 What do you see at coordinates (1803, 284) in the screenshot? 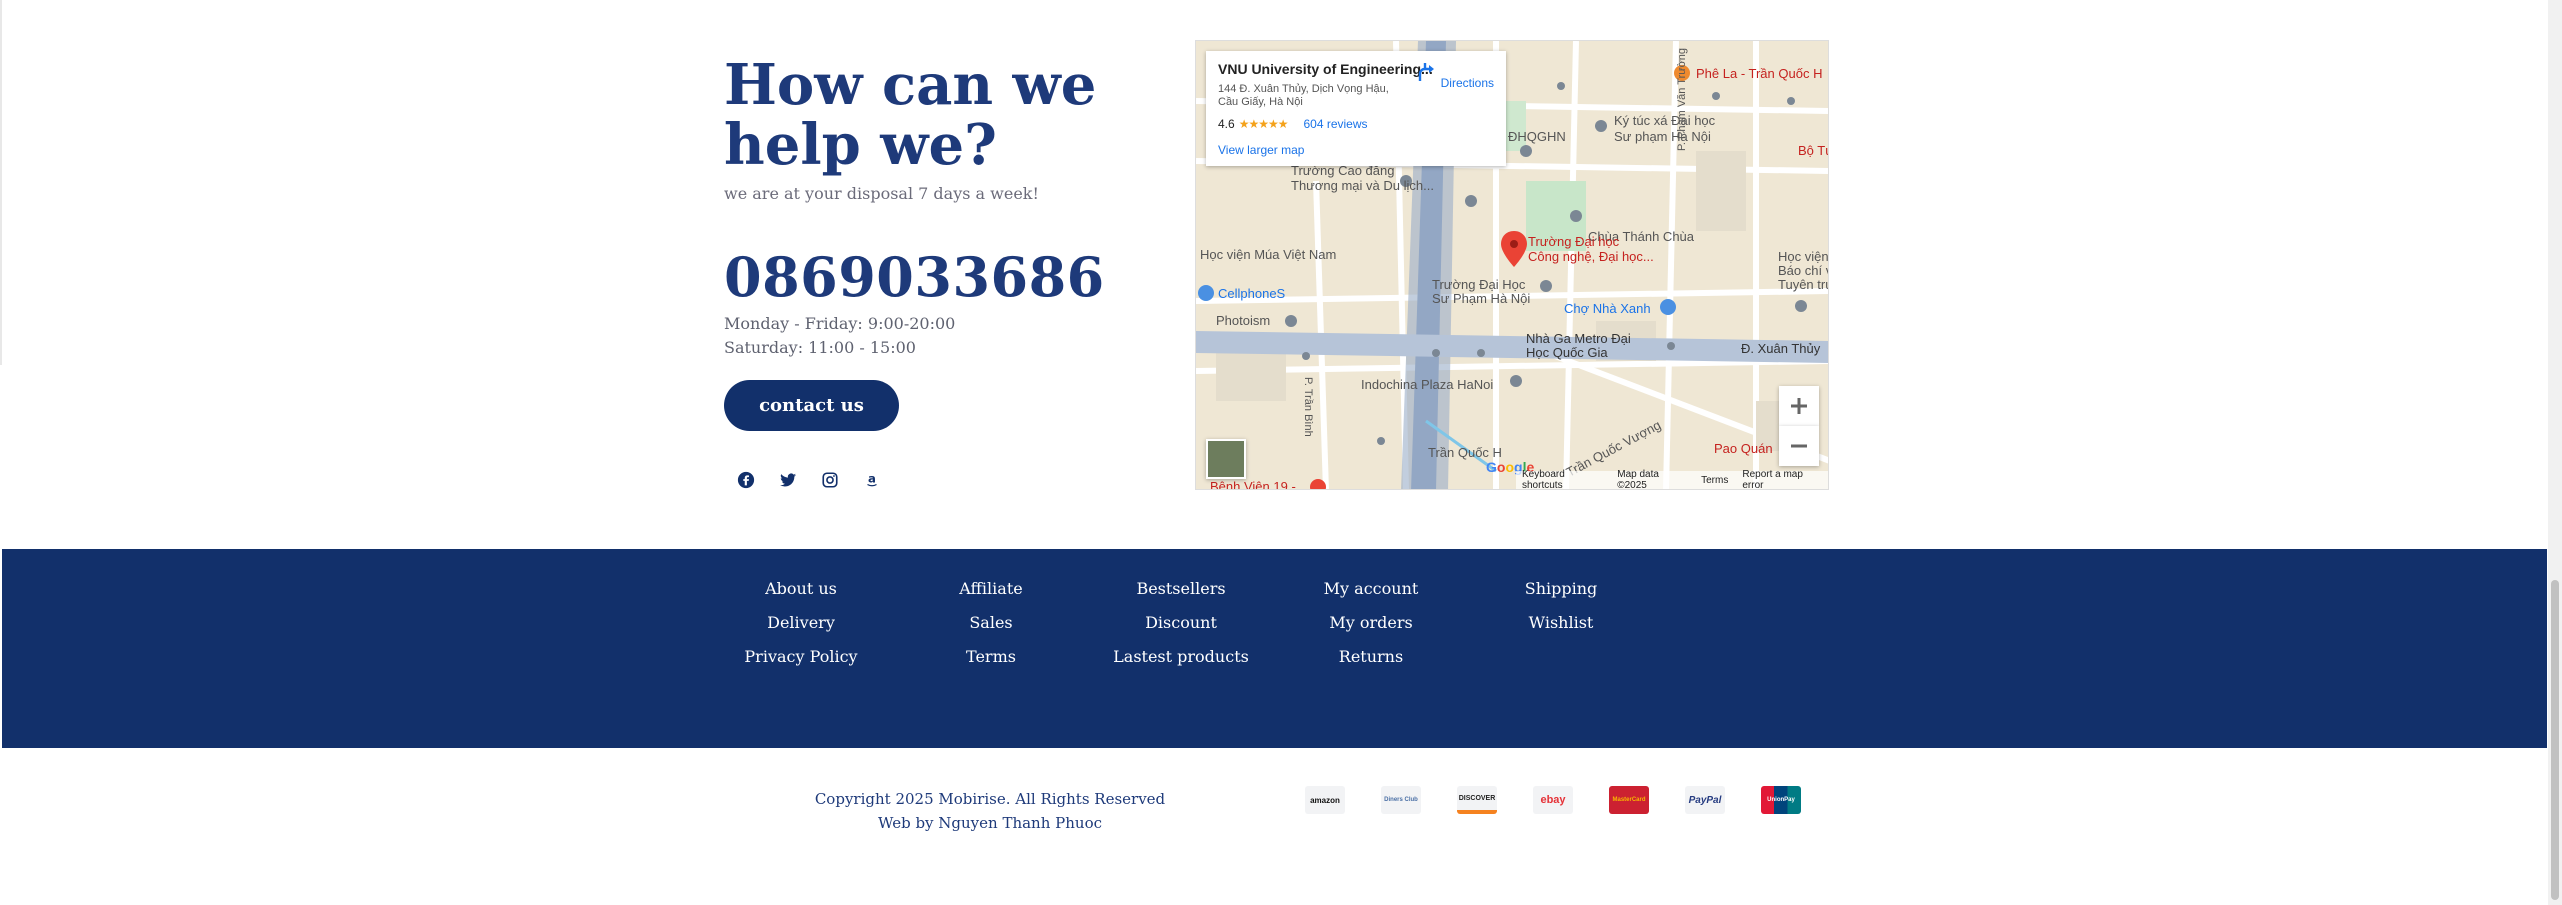
I see `map-label-hoc-vien-right-3: Tuyên truy` at bounding box center [1803, 284].